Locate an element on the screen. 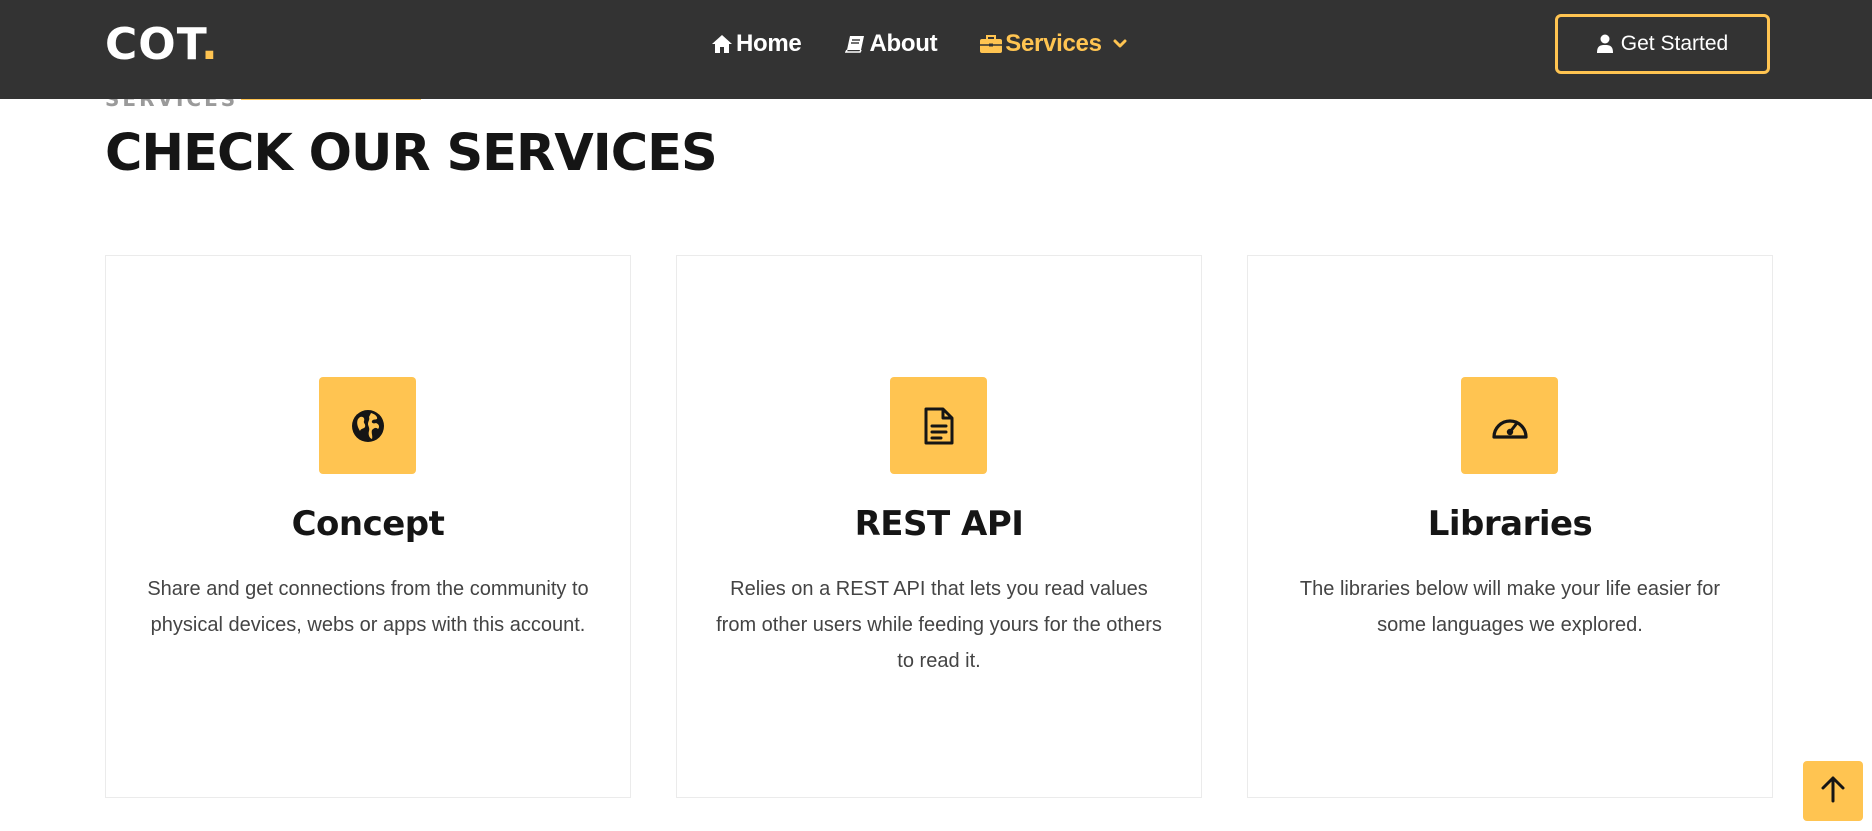 This screenshot has height=831, width=1872. get-started-label: Get Started is located at coordinates (1674, 43).